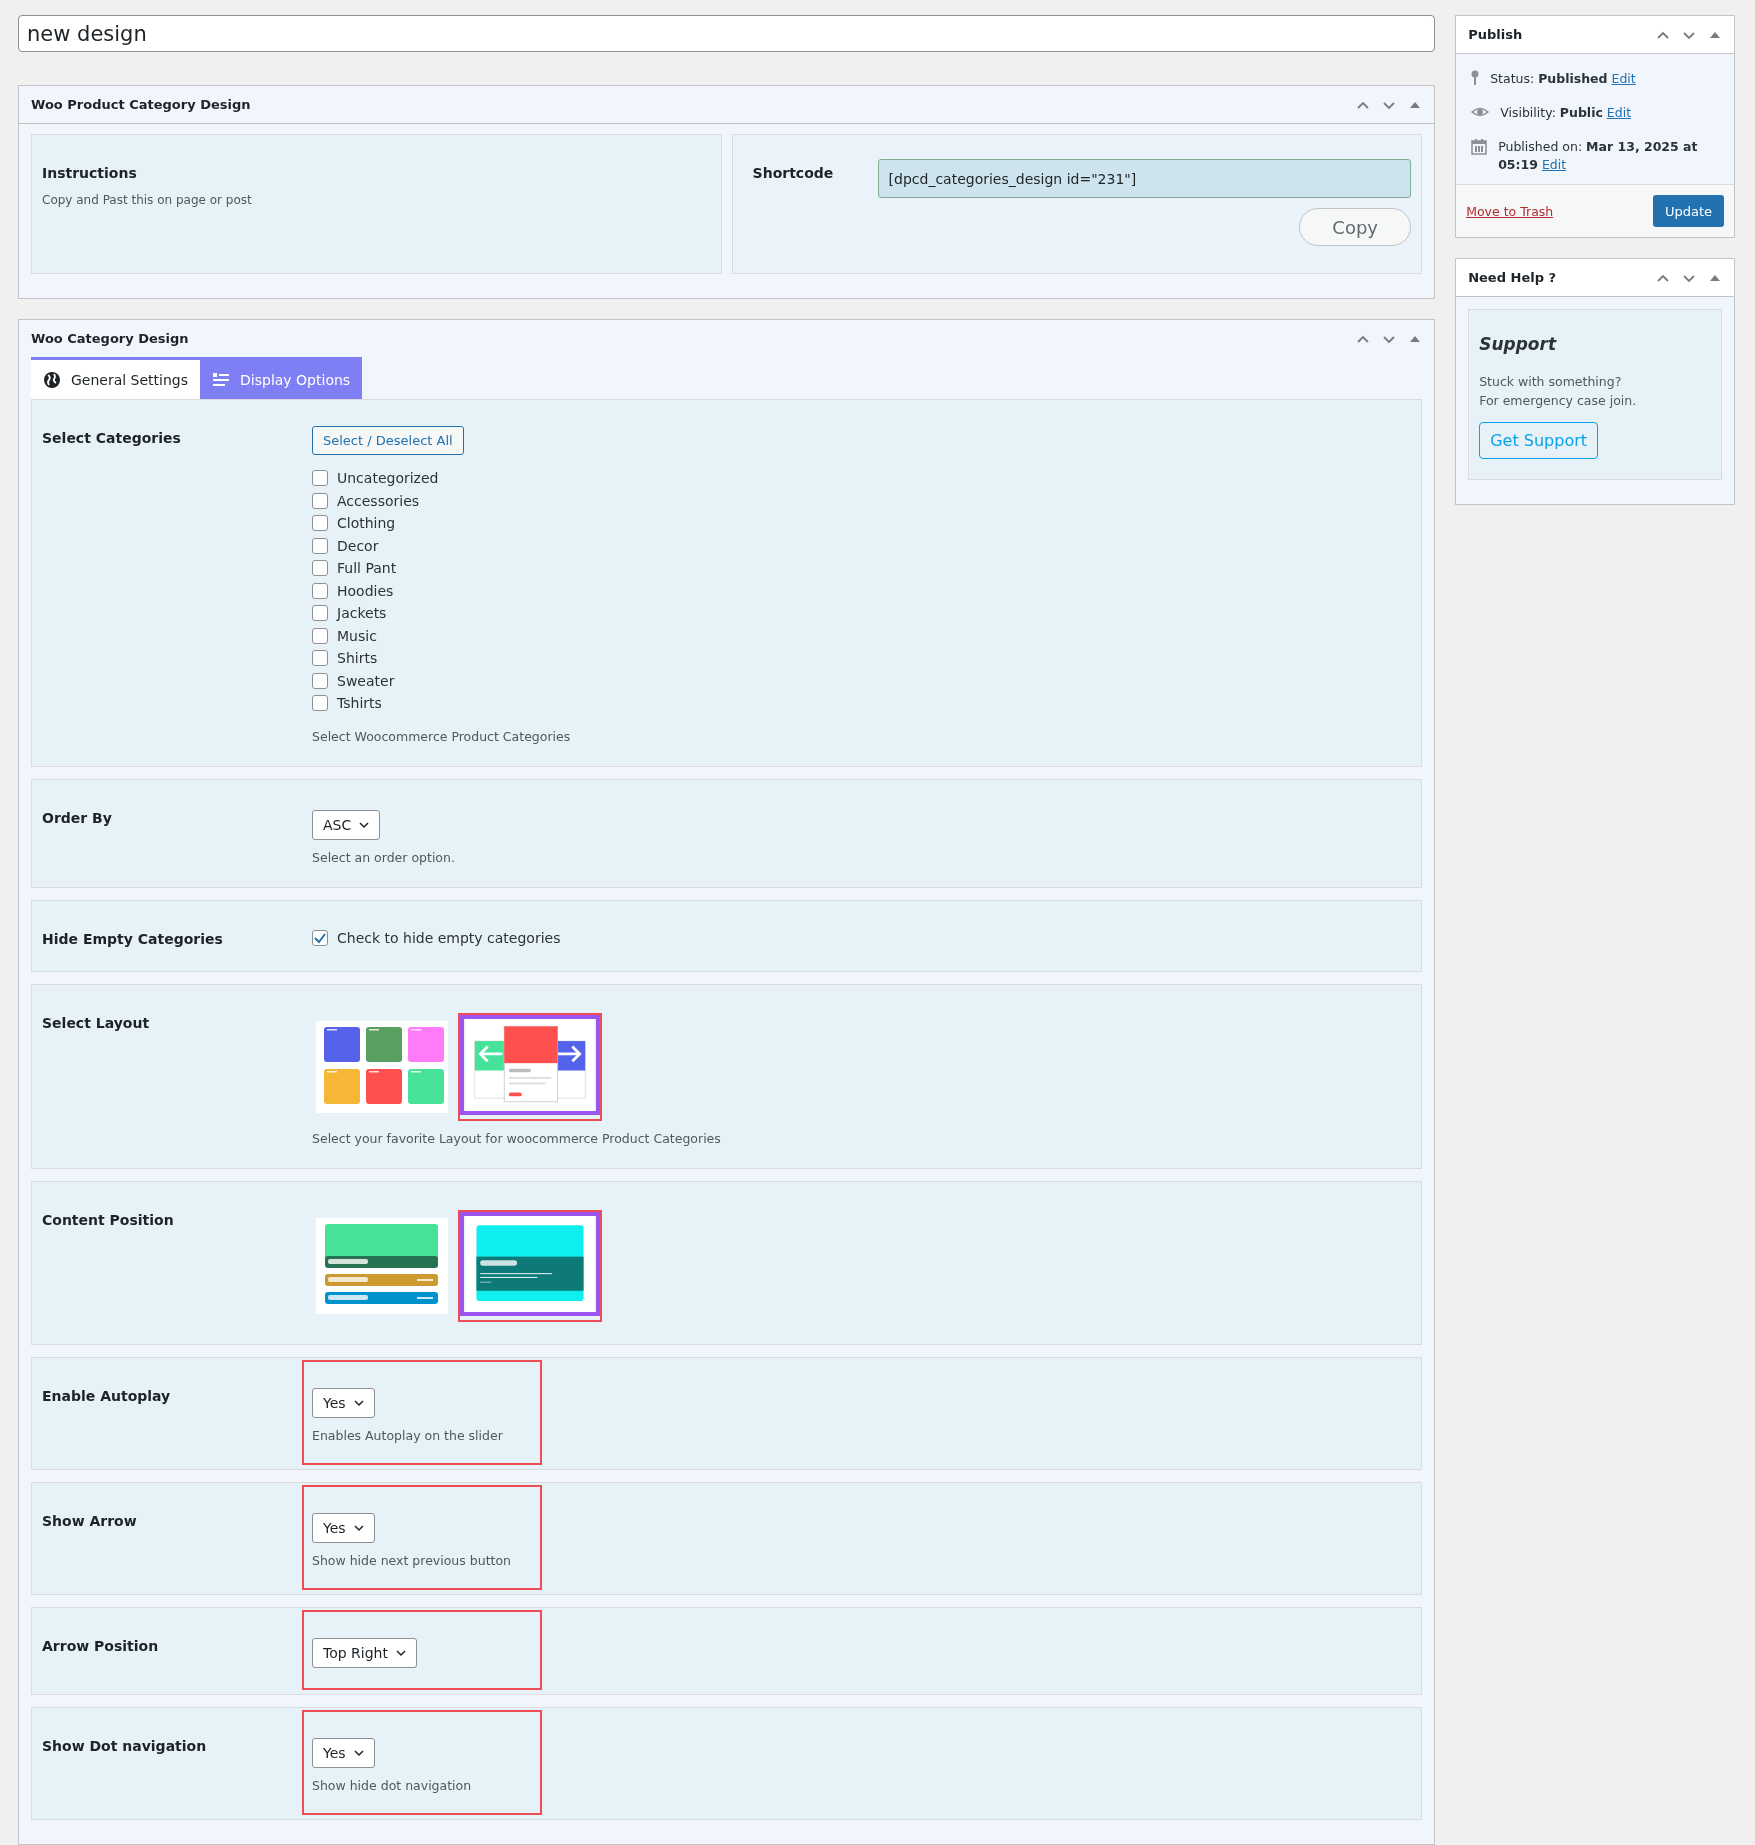  I want to click on help-text: Enables Autoplay on the slider, so click(407, 1435).